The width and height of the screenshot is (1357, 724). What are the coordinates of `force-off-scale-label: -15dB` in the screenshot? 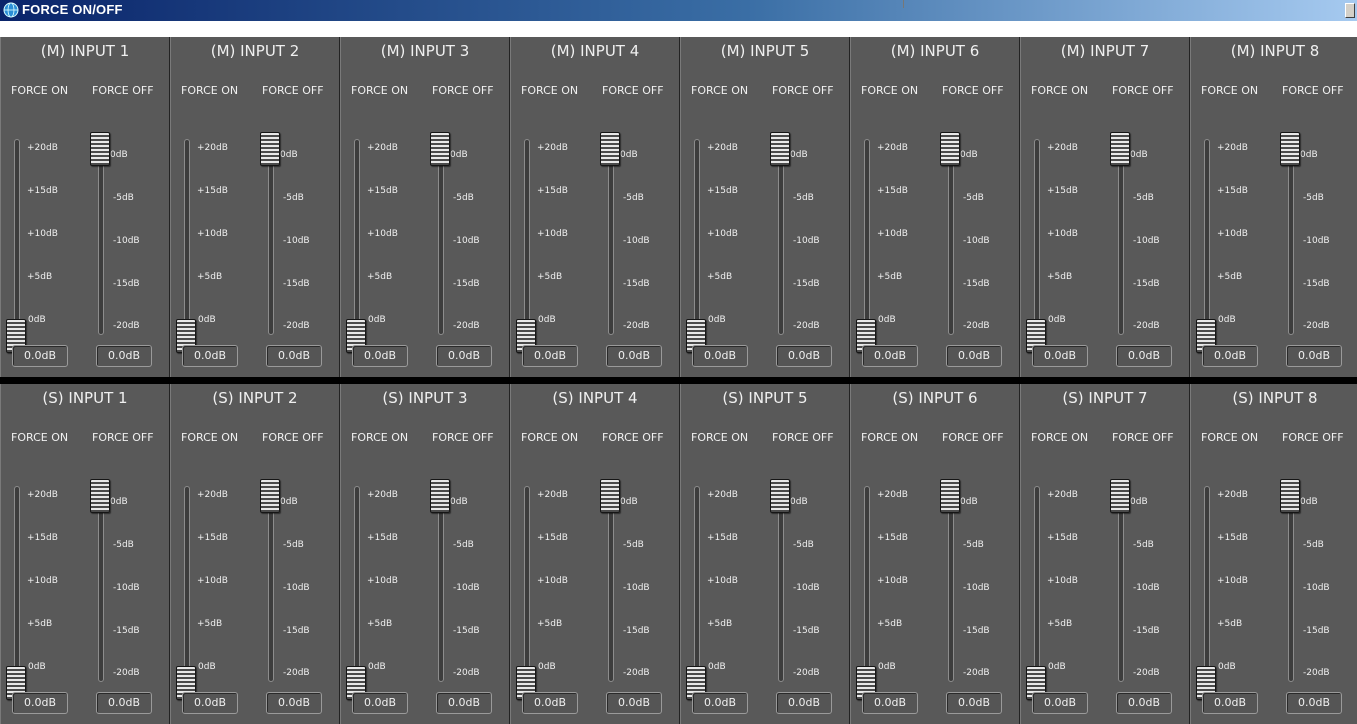 It's located at (636, 631).